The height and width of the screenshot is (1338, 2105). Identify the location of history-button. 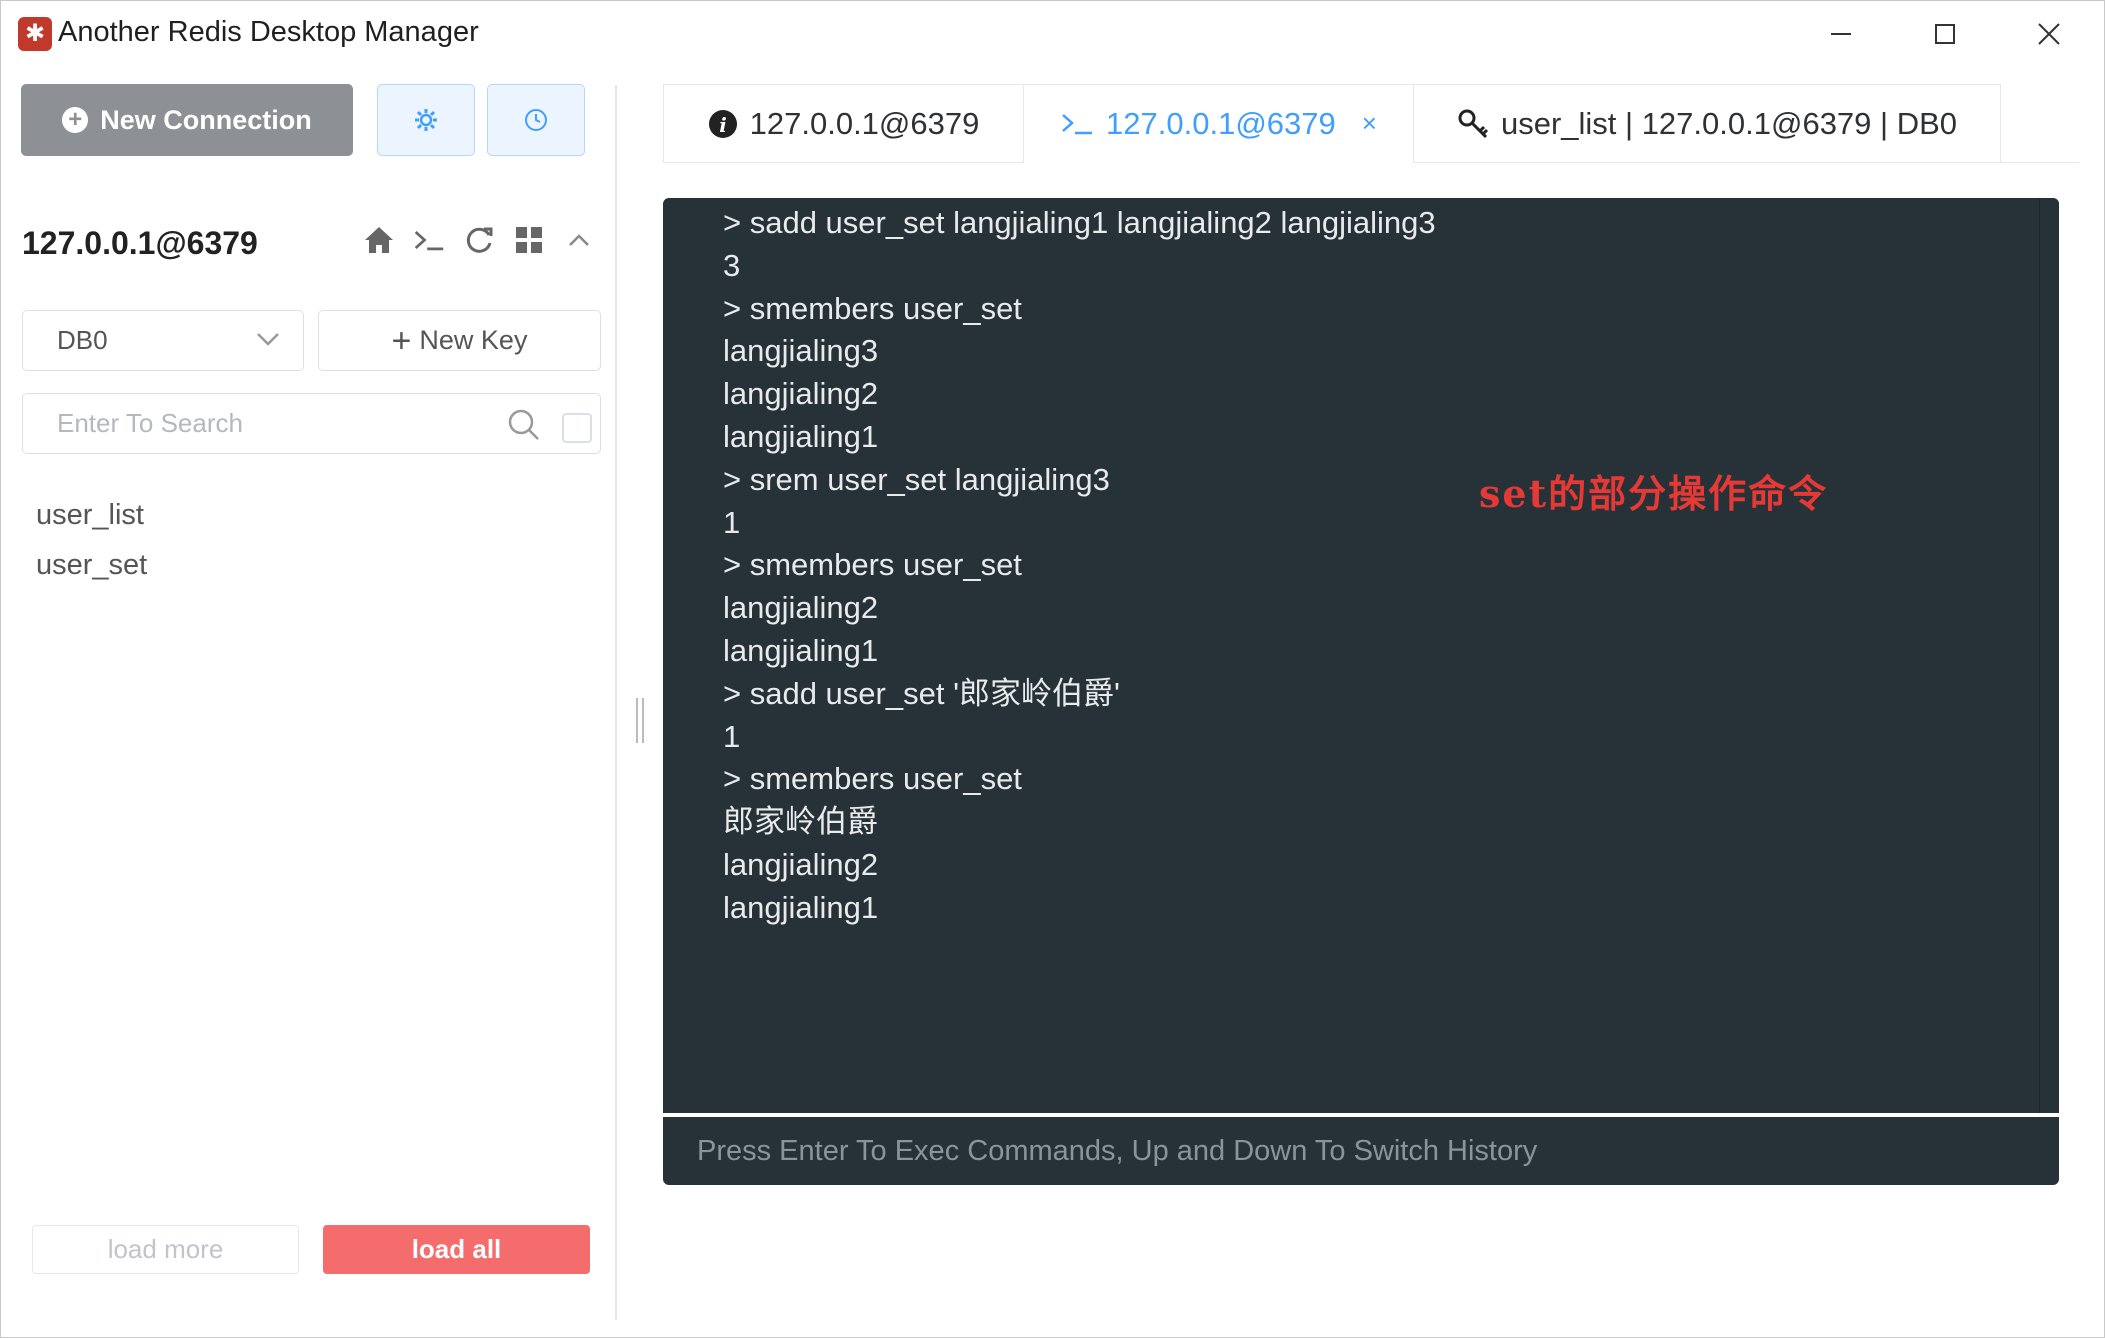
(536, 120).